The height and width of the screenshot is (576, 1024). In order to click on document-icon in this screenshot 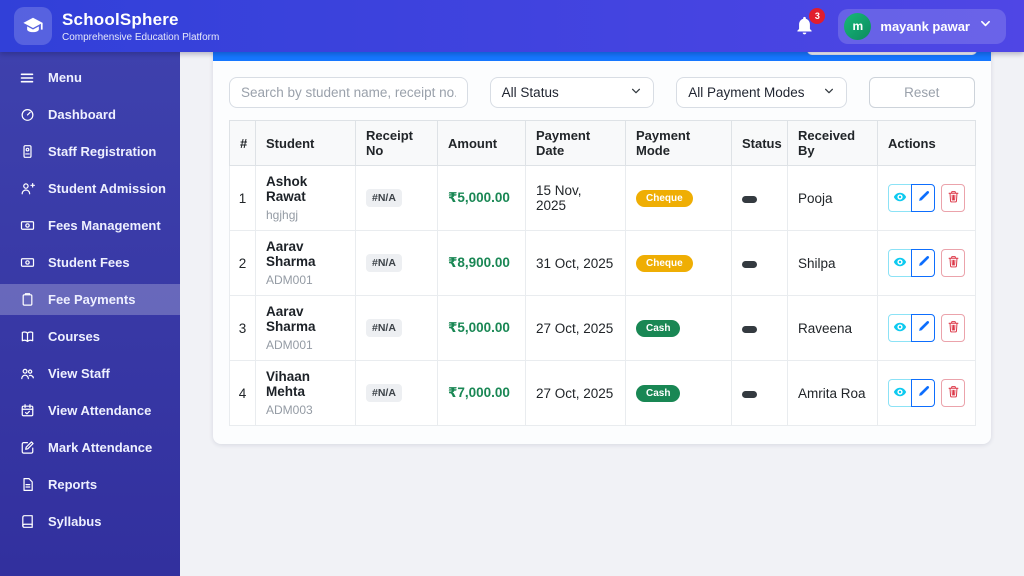, I will do `click(27, 485)`.